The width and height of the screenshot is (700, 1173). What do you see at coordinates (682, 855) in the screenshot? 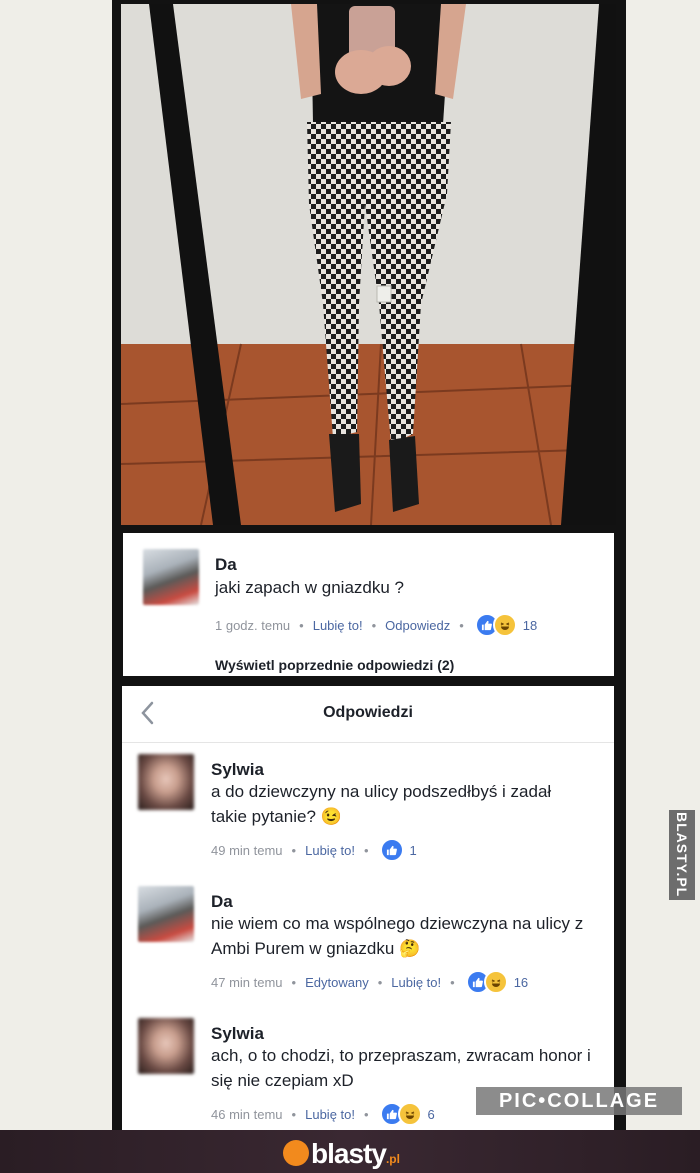
I see `blasty-side-watermark: BLASTY.PL` at bounding box center [682, 855].